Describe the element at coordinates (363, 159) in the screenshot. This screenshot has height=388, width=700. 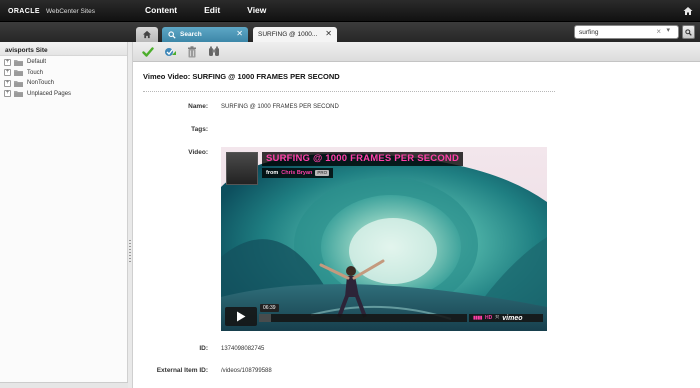
I see `video-title: SURFING @ 1000 FRAMES PER SECOND` at that location.